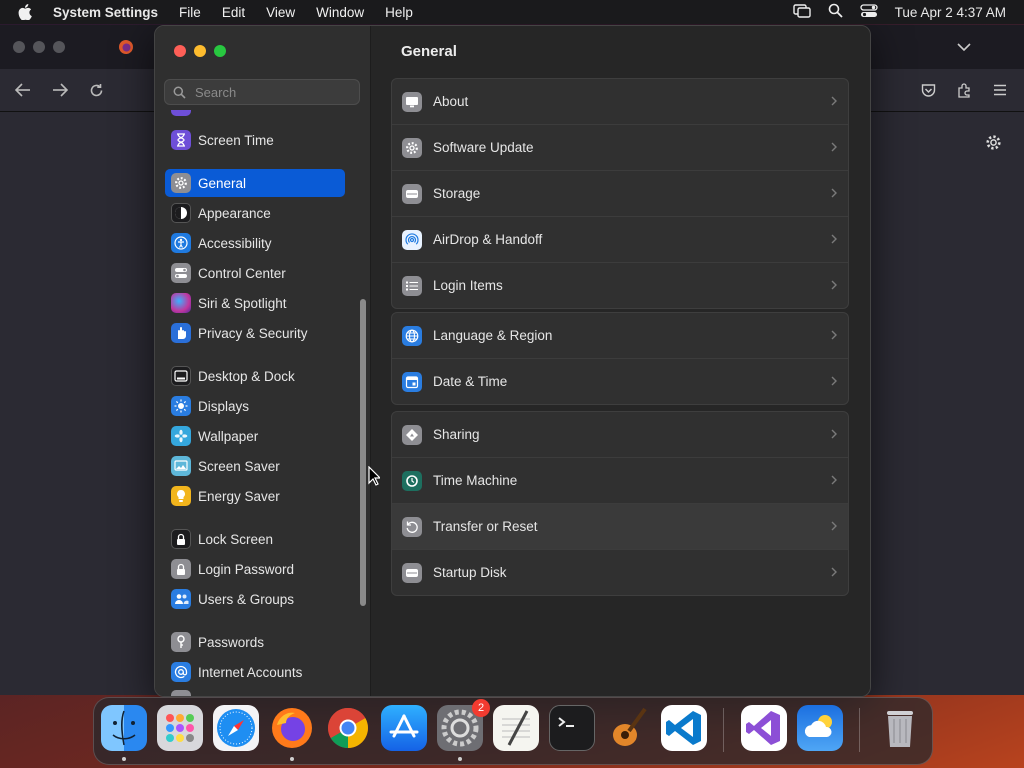 This screenshot has height=768, width=1024. I want to click on sidebar-item-internet-accounts: Internet Accounts, so click(255, 672).